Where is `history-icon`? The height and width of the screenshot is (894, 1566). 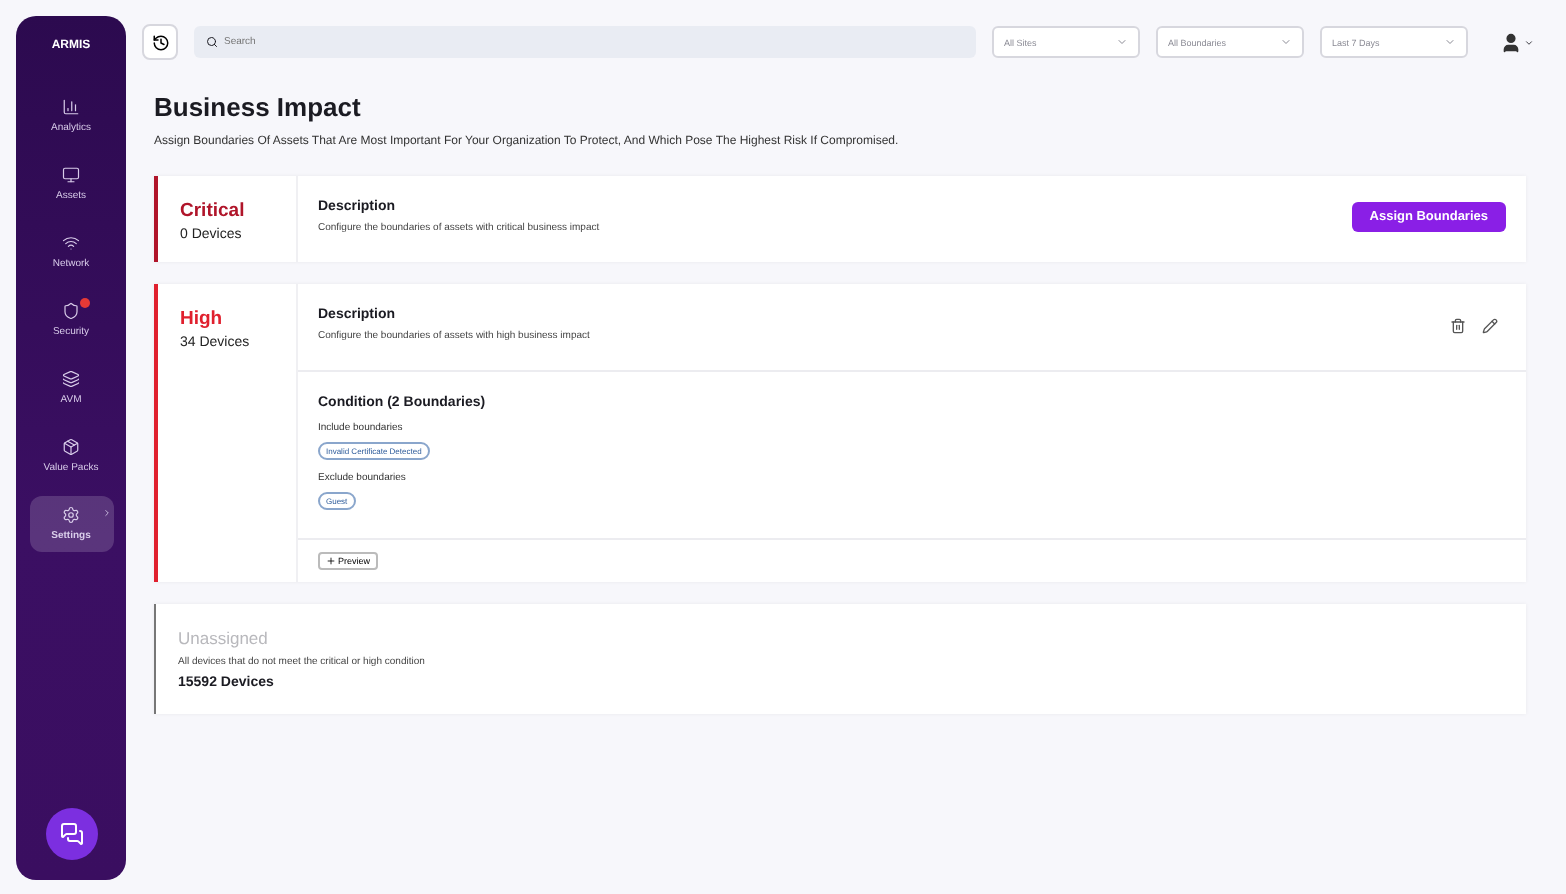 history-icon is located at coordinates (160, 42).